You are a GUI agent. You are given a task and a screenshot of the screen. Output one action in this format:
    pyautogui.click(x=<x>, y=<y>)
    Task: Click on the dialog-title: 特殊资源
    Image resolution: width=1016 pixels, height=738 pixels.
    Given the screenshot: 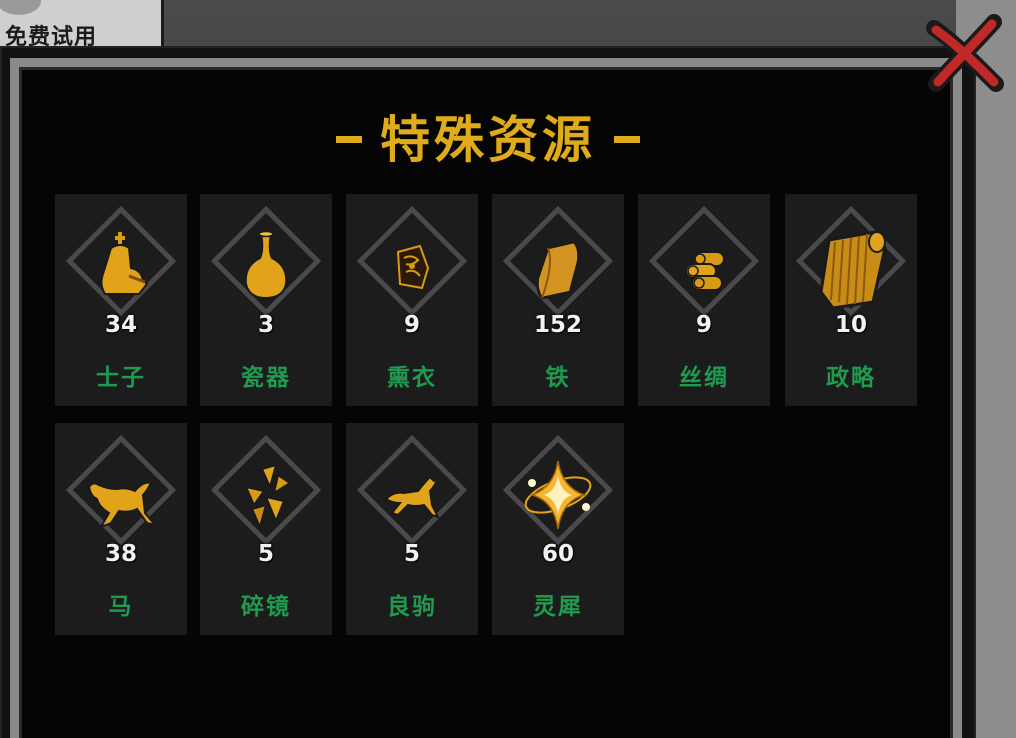 What is the action you would take?
    pyautogui.click(x=488, y=136)
    